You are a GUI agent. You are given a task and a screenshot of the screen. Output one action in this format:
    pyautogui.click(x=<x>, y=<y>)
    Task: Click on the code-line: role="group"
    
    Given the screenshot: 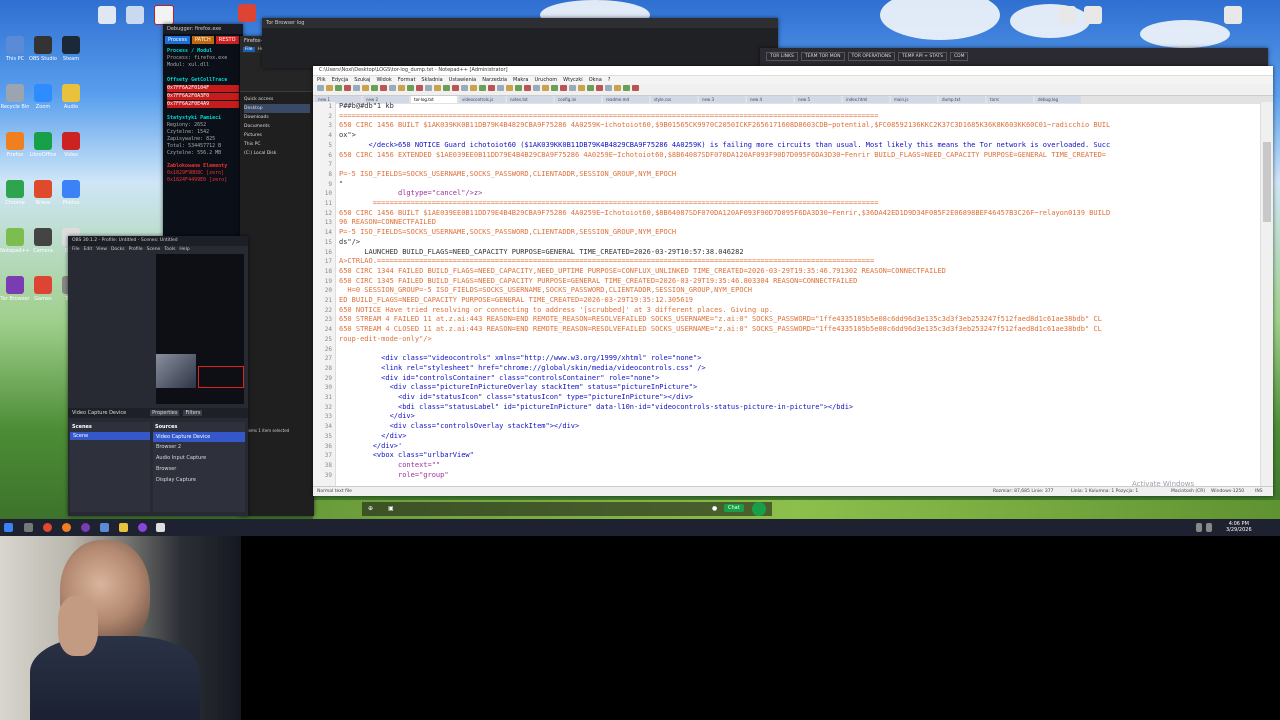 What is the action you would take?
    pyautogui.click(x=394, y=476)
    